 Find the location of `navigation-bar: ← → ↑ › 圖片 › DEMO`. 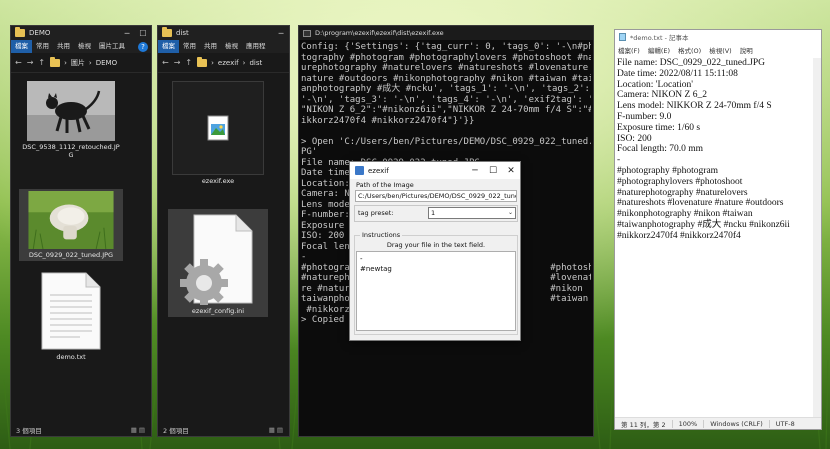

navigation-bar: ← → ↑ › 圖片 › DEMO is located at coordinates (81, 63).